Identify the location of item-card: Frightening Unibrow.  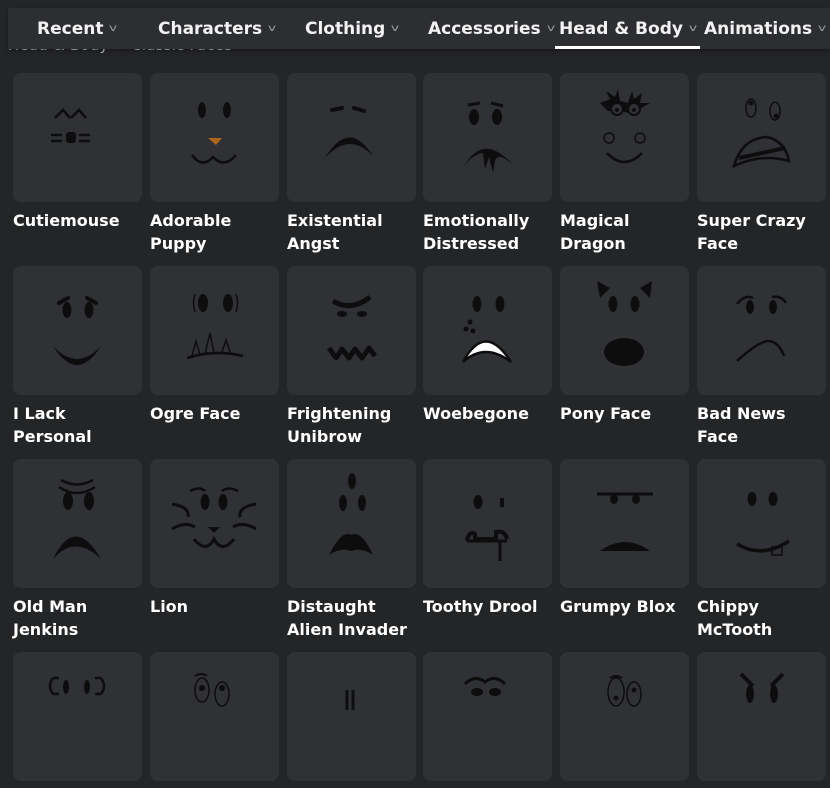
(351, 357).